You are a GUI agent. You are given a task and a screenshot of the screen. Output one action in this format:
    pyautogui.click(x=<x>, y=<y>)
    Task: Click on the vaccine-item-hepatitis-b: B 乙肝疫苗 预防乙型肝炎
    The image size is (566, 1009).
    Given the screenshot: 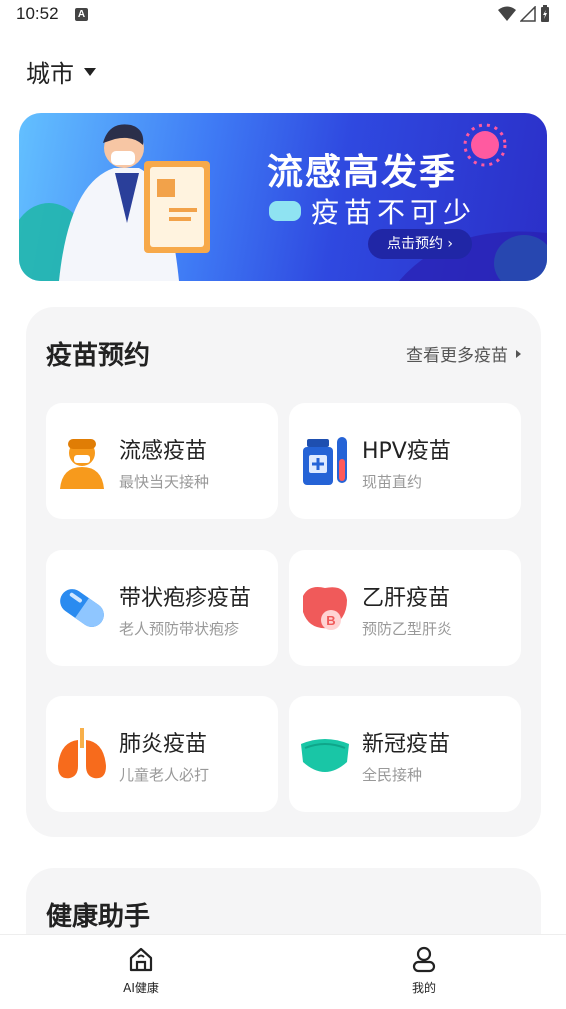 What is the action you would take?
    pyautogui.click(x=405, y=608)
    